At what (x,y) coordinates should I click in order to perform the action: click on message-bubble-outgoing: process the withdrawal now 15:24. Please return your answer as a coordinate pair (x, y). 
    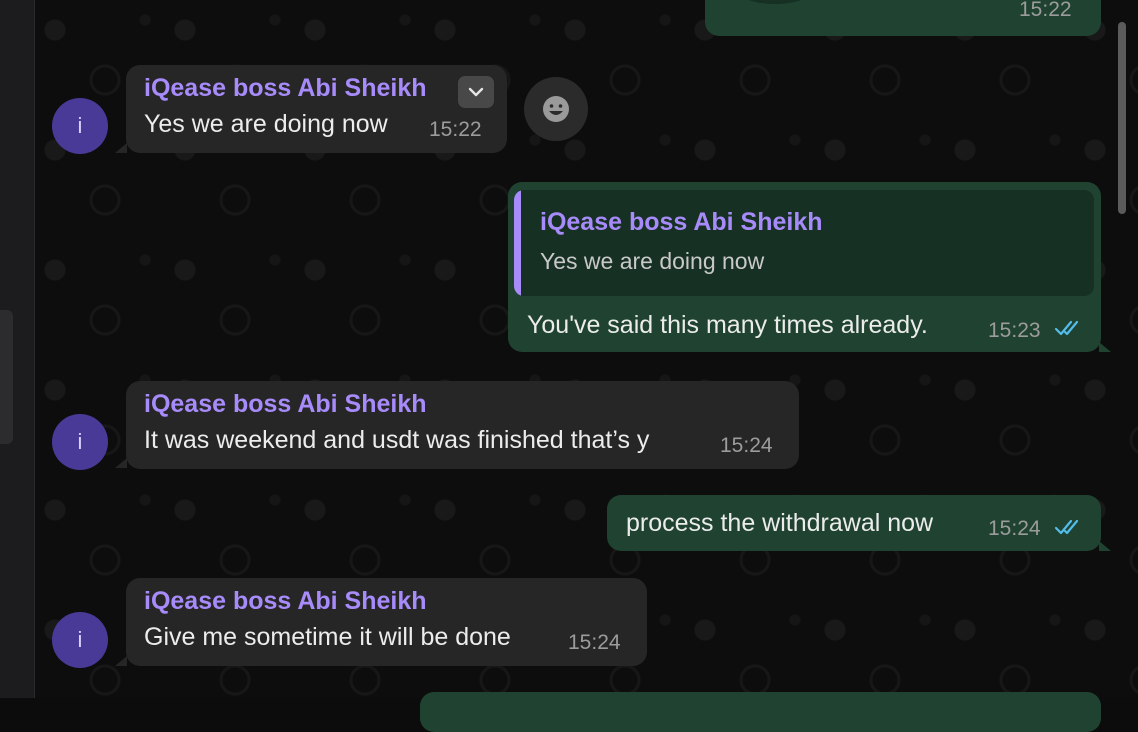
    Looking at the image, I should click on (854, 523).